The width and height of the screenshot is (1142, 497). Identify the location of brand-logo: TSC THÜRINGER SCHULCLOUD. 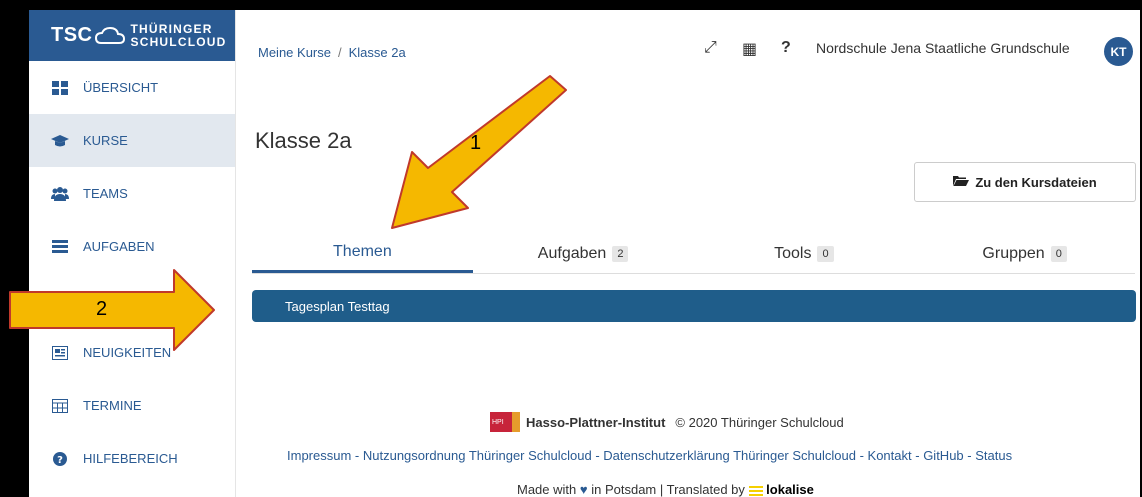
(132, 35).